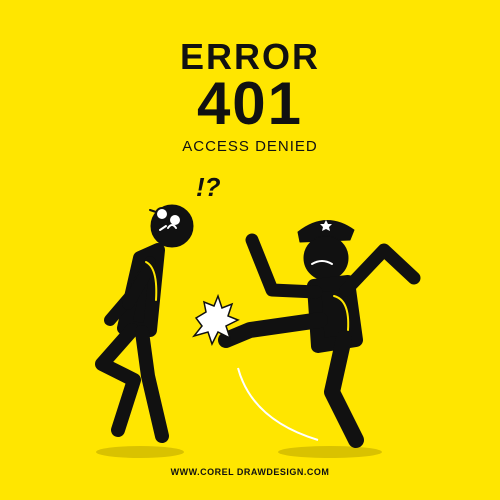 Image resolution: width=500 pixels, height=500 pixels. Describe the element at coordinates (152, 384) in the screenshot. I see `victim-front-leg` at that location.